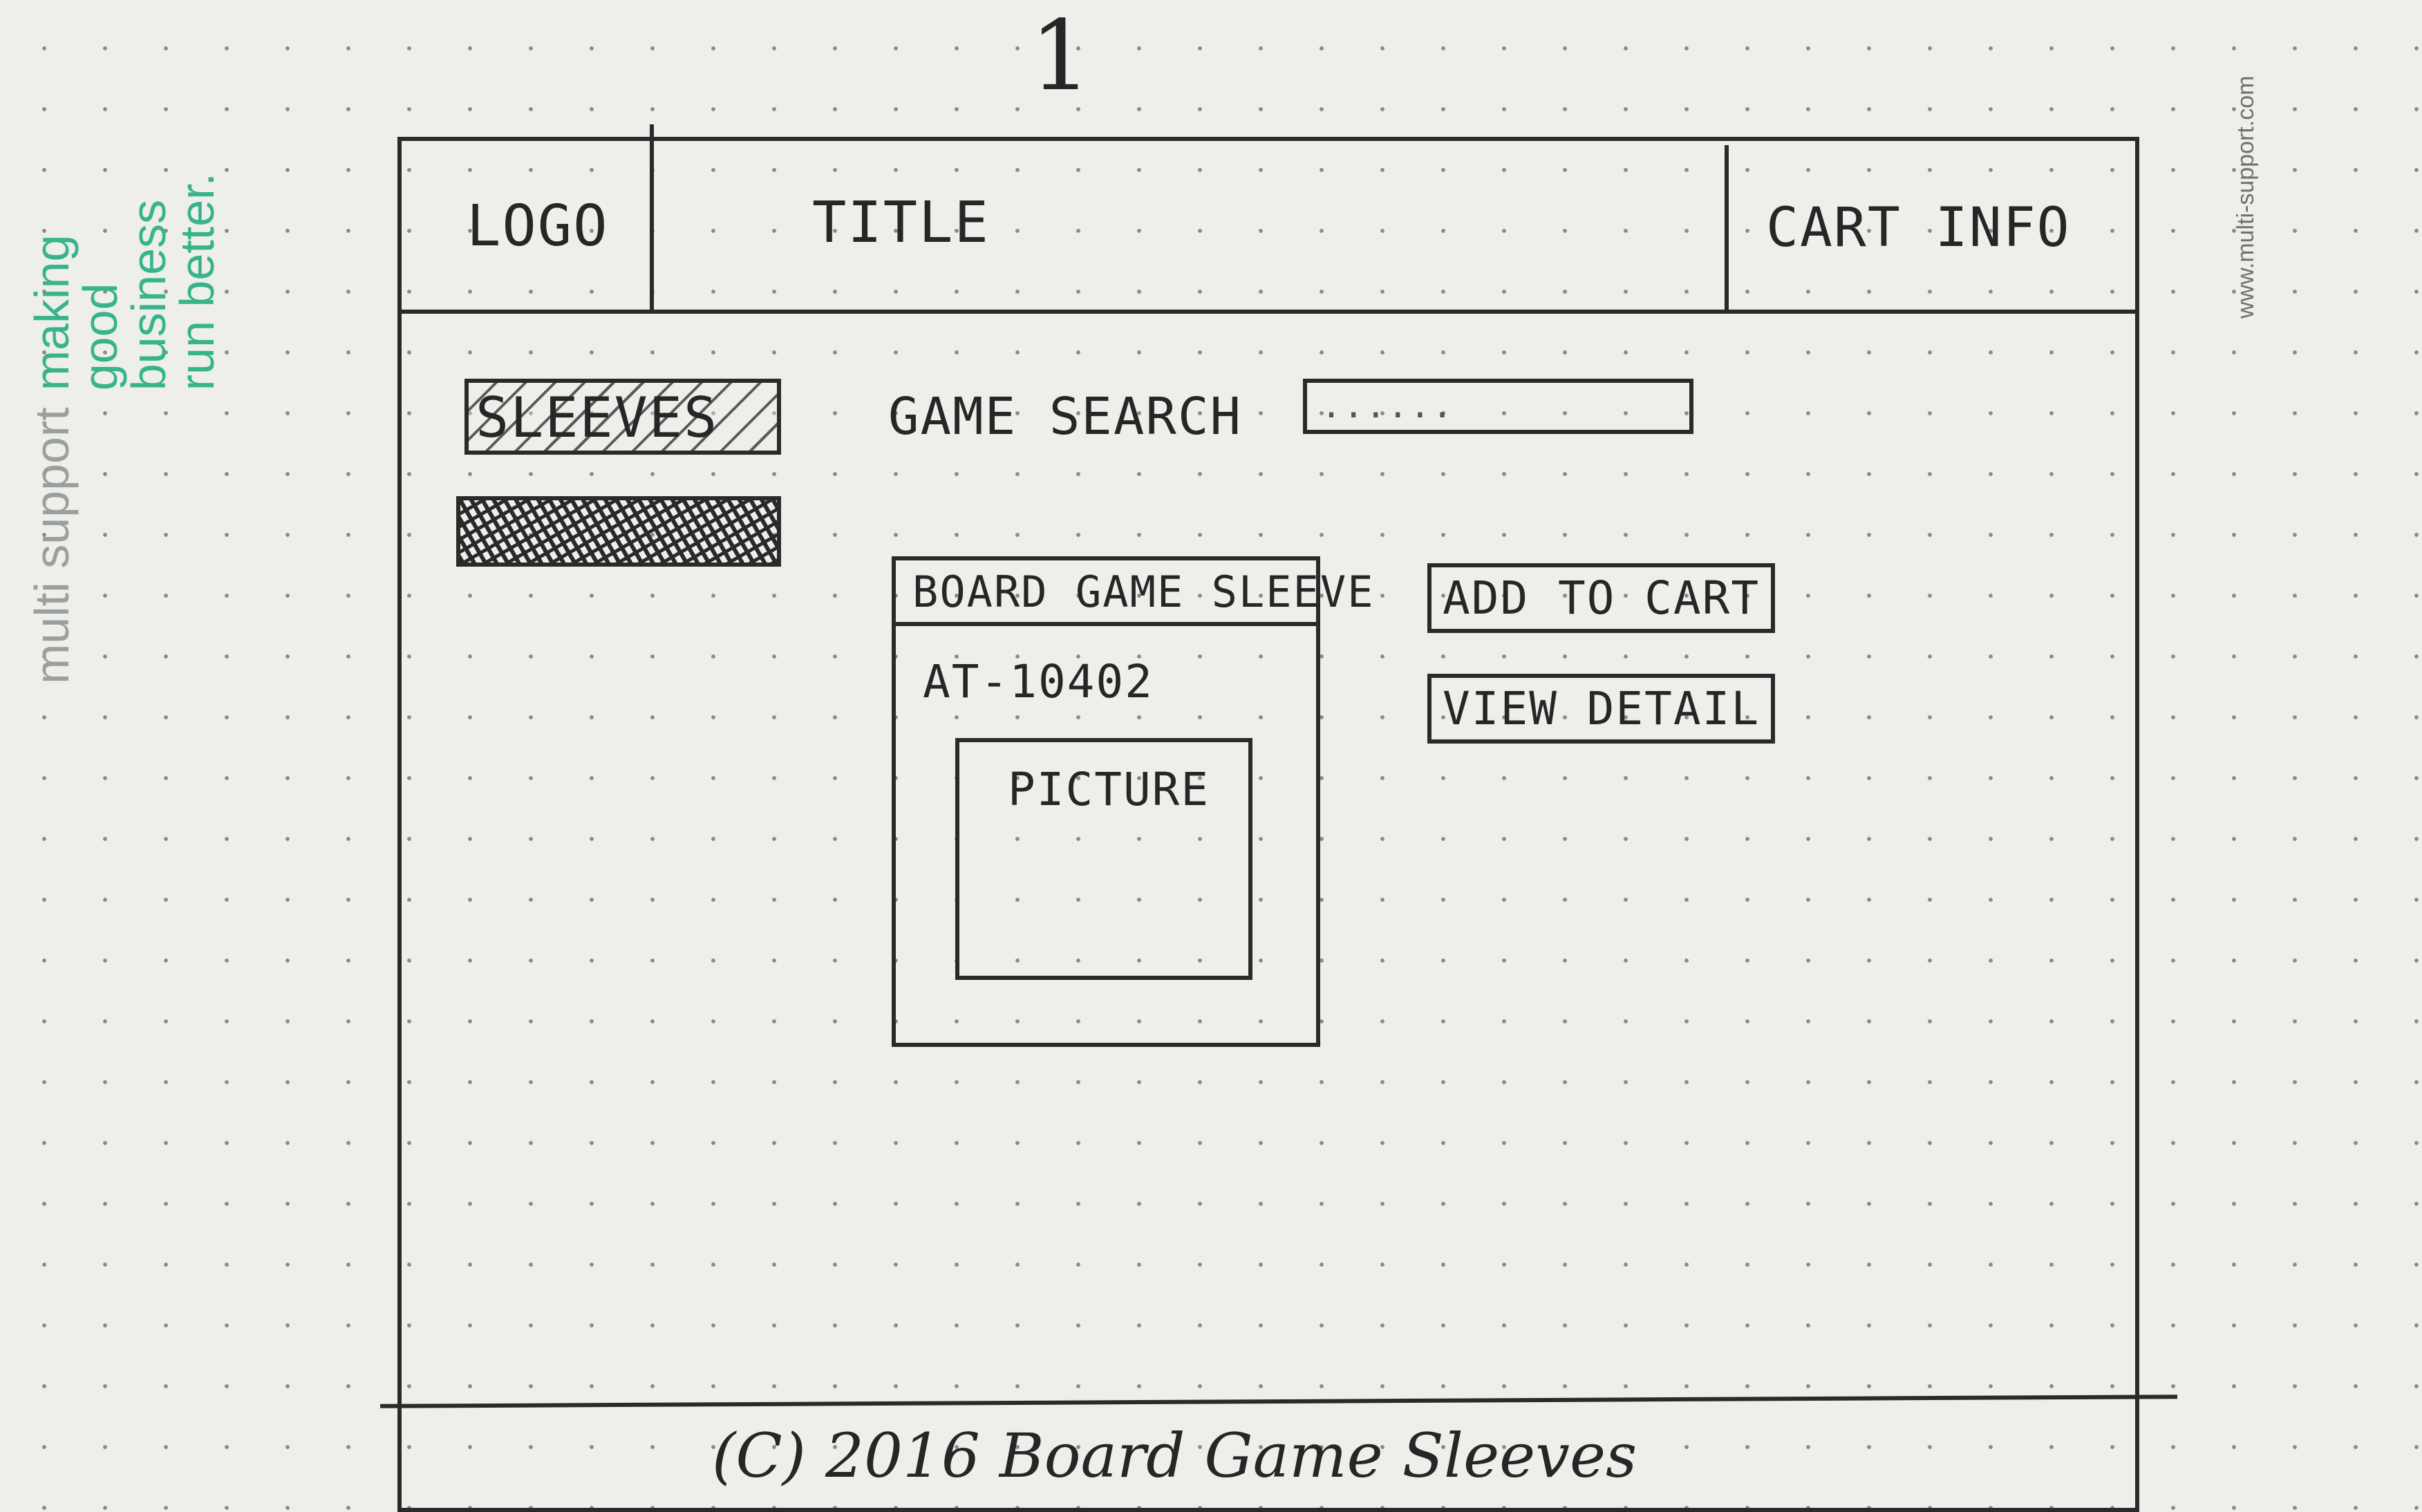  Describe the element at coordinates (1061, 56) in the screenshot. I see `page-number: 1` at that location.